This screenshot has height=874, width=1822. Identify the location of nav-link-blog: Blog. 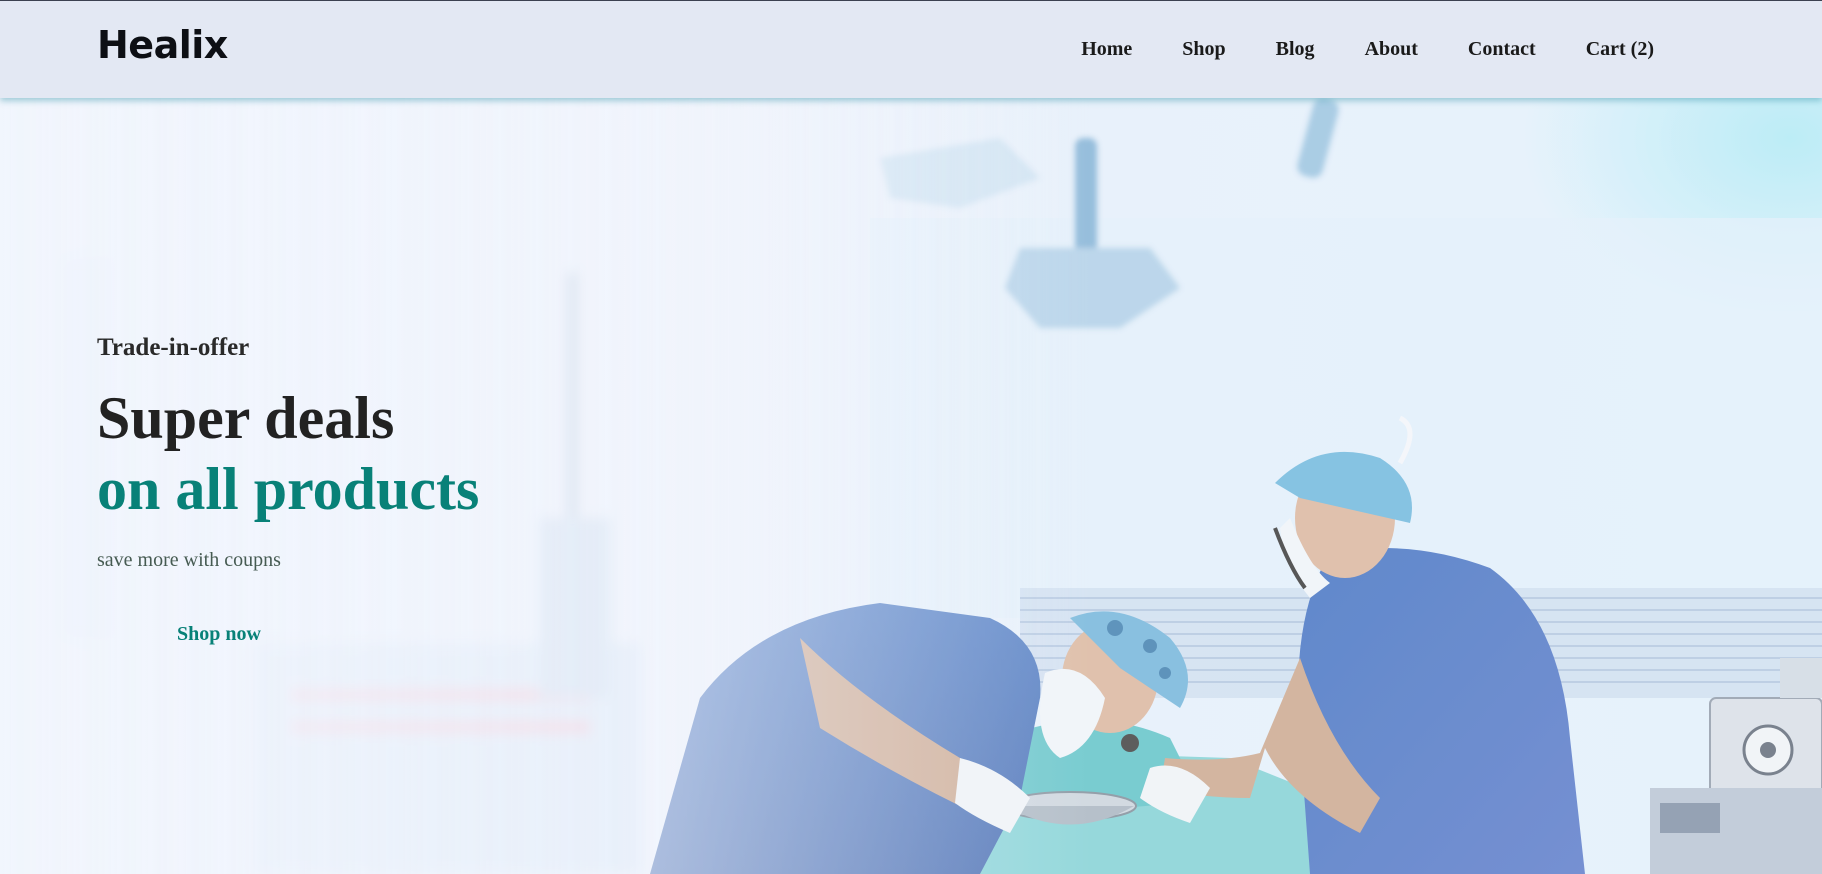
(1295, 49).